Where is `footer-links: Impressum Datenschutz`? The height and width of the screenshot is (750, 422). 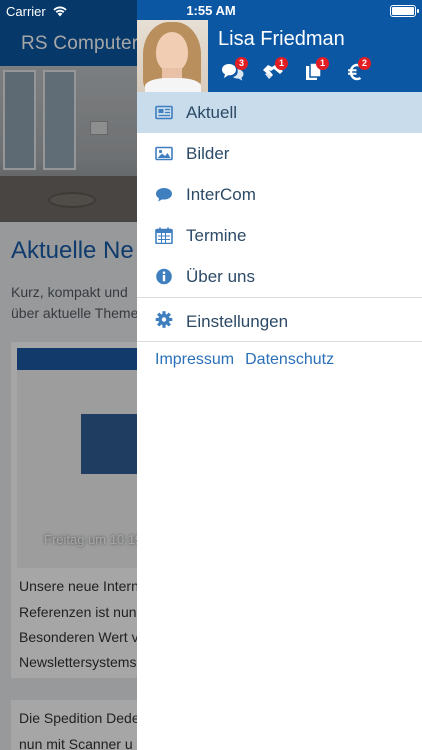 footer-links: Impressum Datenschutz is located at coordinates (250, 360).